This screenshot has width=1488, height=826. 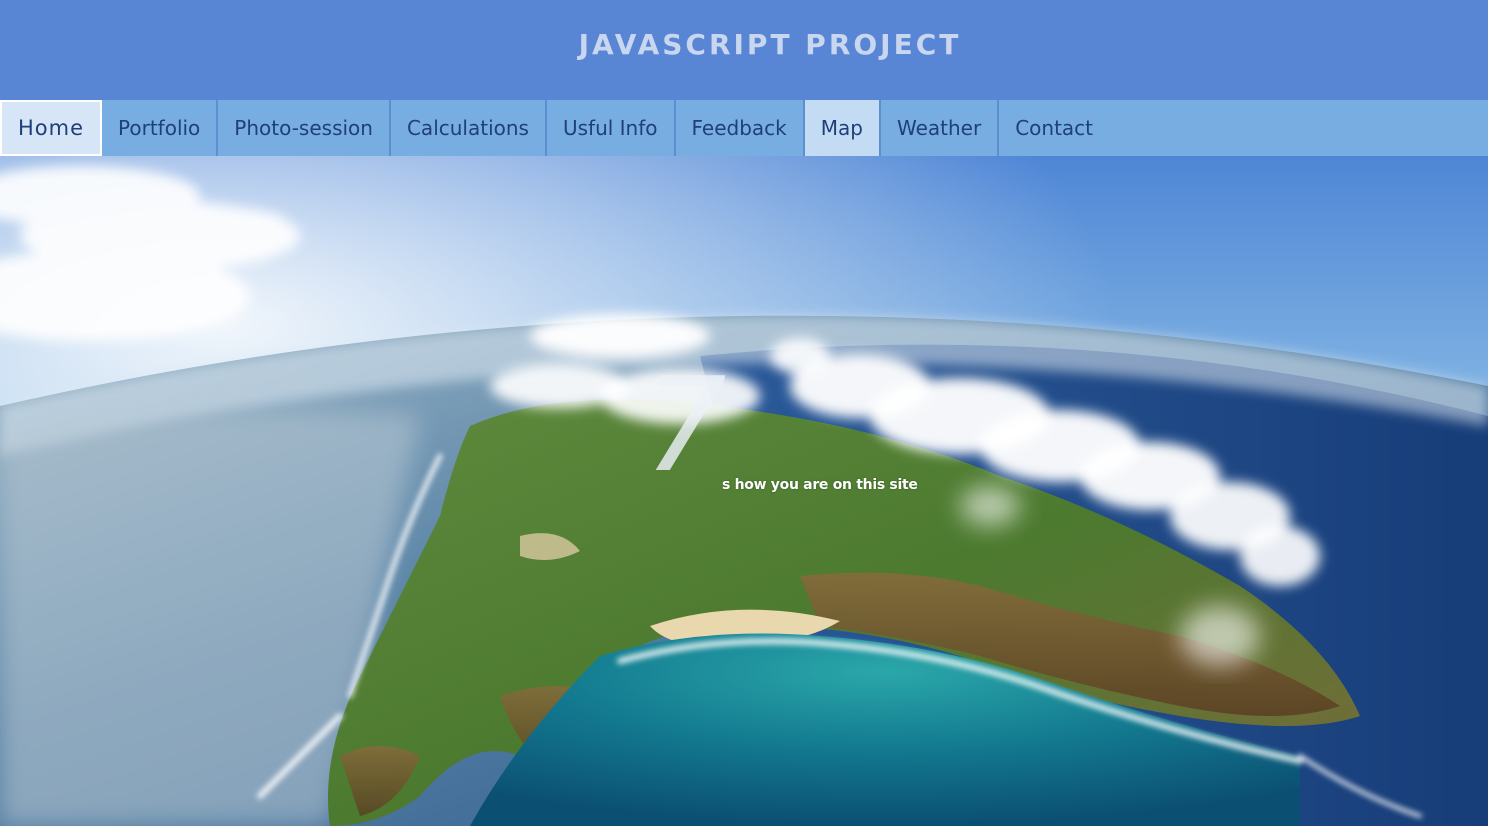 What do you see at coordinates (685, 425) in the screenshot?
I see `visit-counter-number: 7` at bounding box center [685, 425].